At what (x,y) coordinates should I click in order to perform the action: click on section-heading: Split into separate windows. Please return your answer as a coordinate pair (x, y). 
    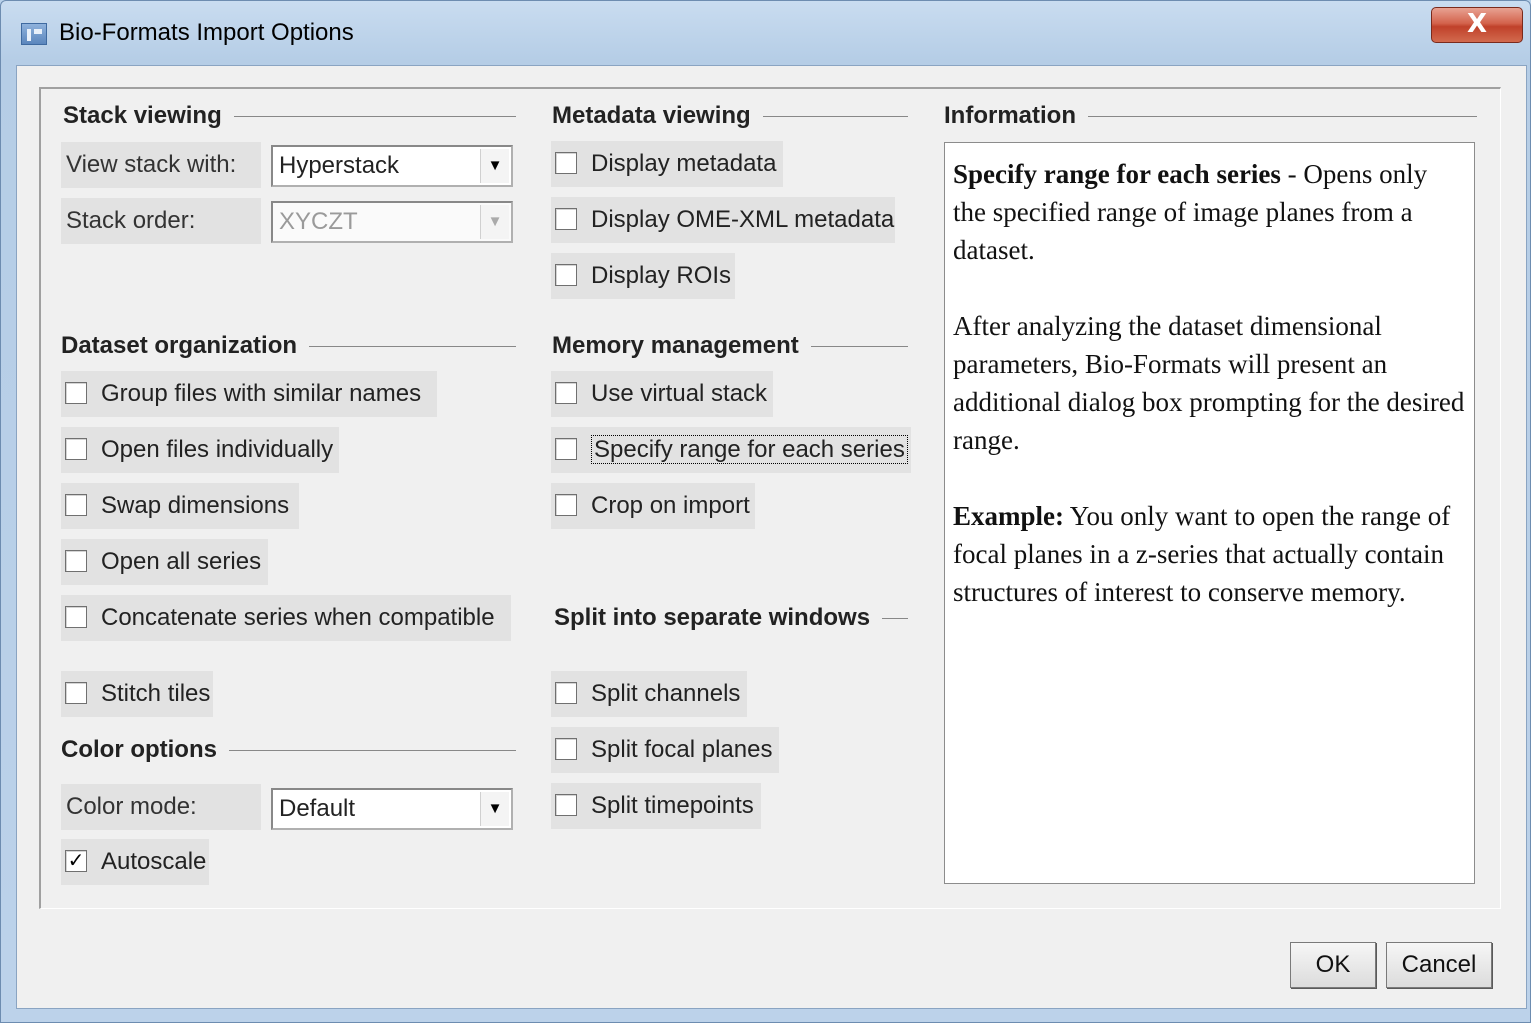
    Looking at the image, I should click on (712, 617).